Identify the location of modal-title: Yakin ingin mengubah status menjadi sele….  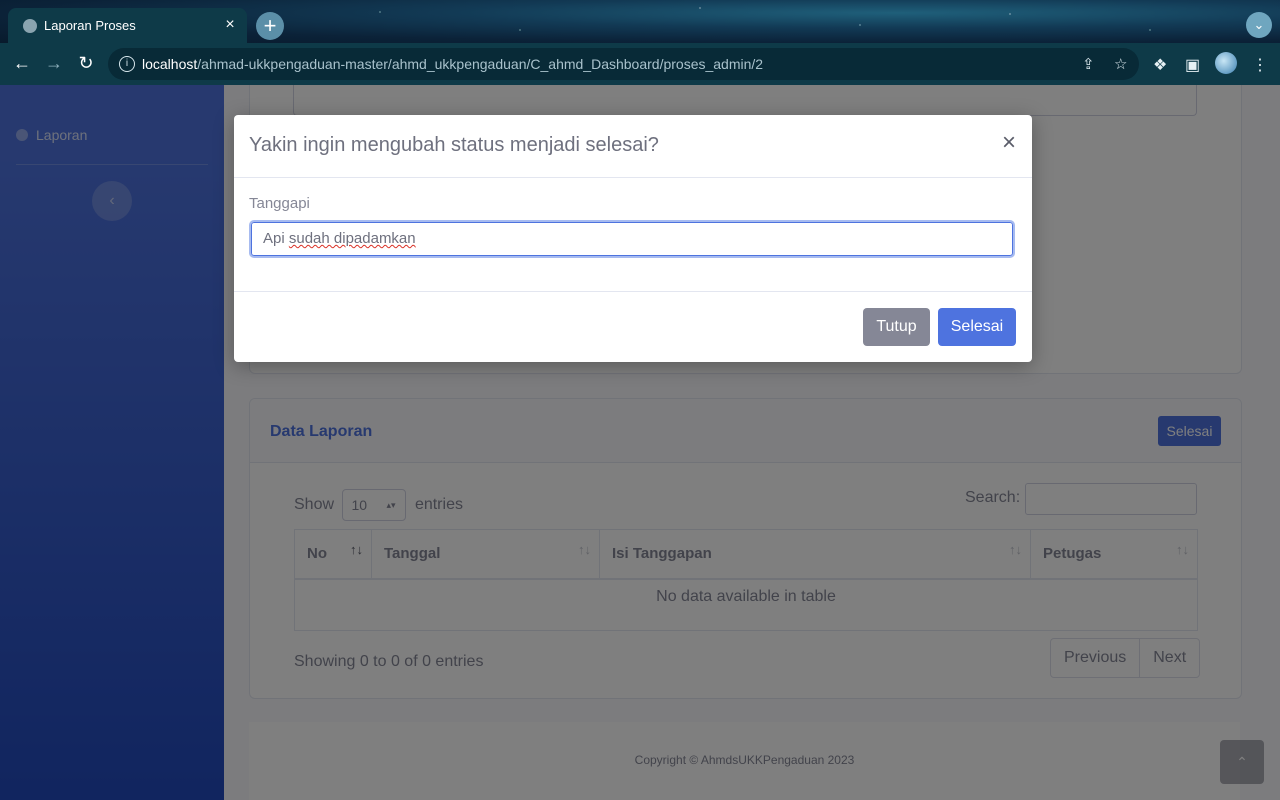
(454, 145).